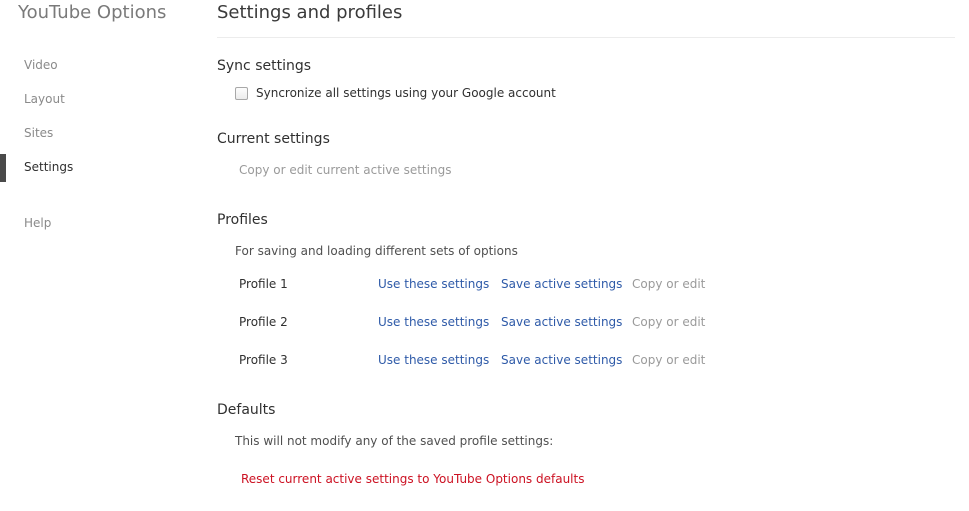 The image size is (969, 511). I want to click on current-settings-heading: Current settings, so click(273, 139).